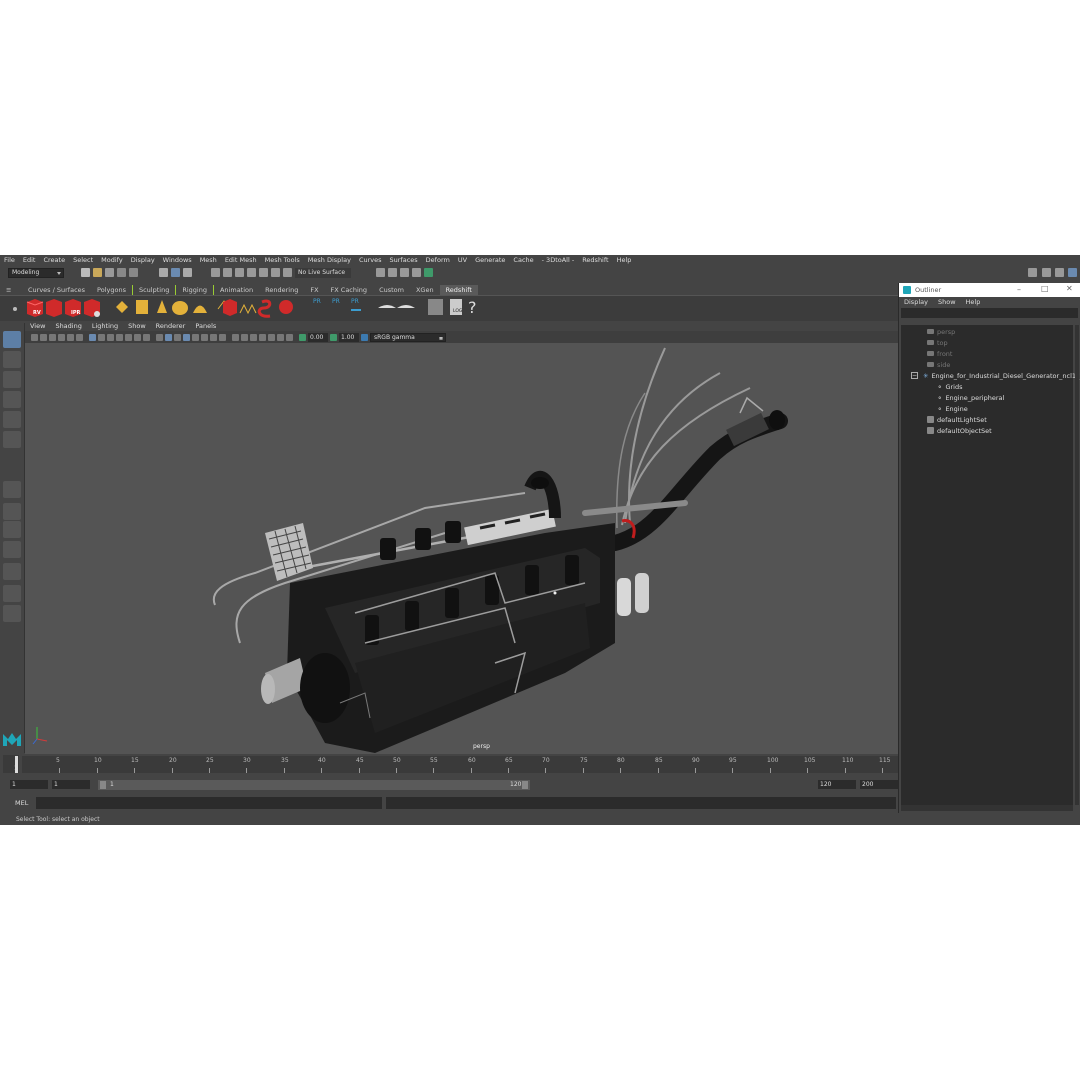 Image resolution: width=1080 pixels, height=1080 pixels. What do you see at coordinates (175, 272) in the screenshot?
I see `select-object-icon` at bounding box center [175, 272].